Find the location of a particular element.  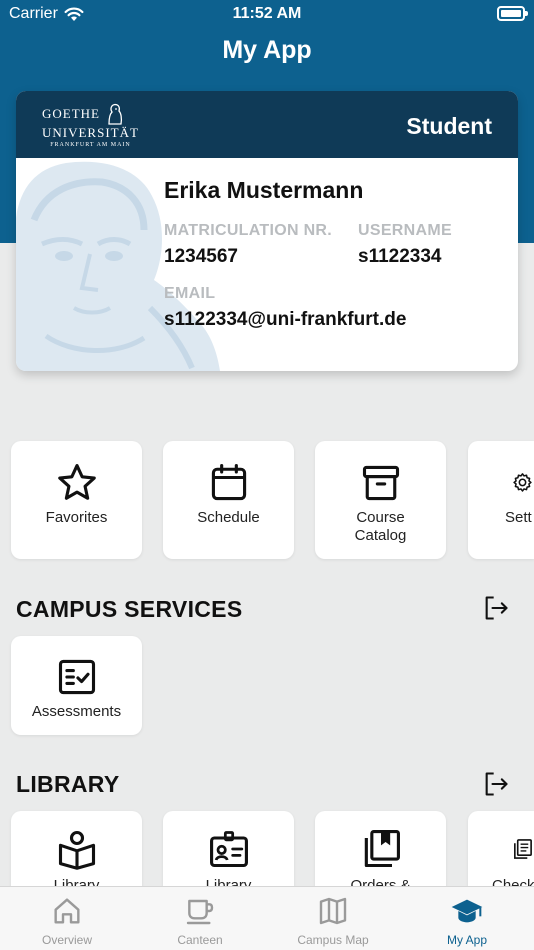

tab-my-app-label: My App is located at coordinates (467, 940).